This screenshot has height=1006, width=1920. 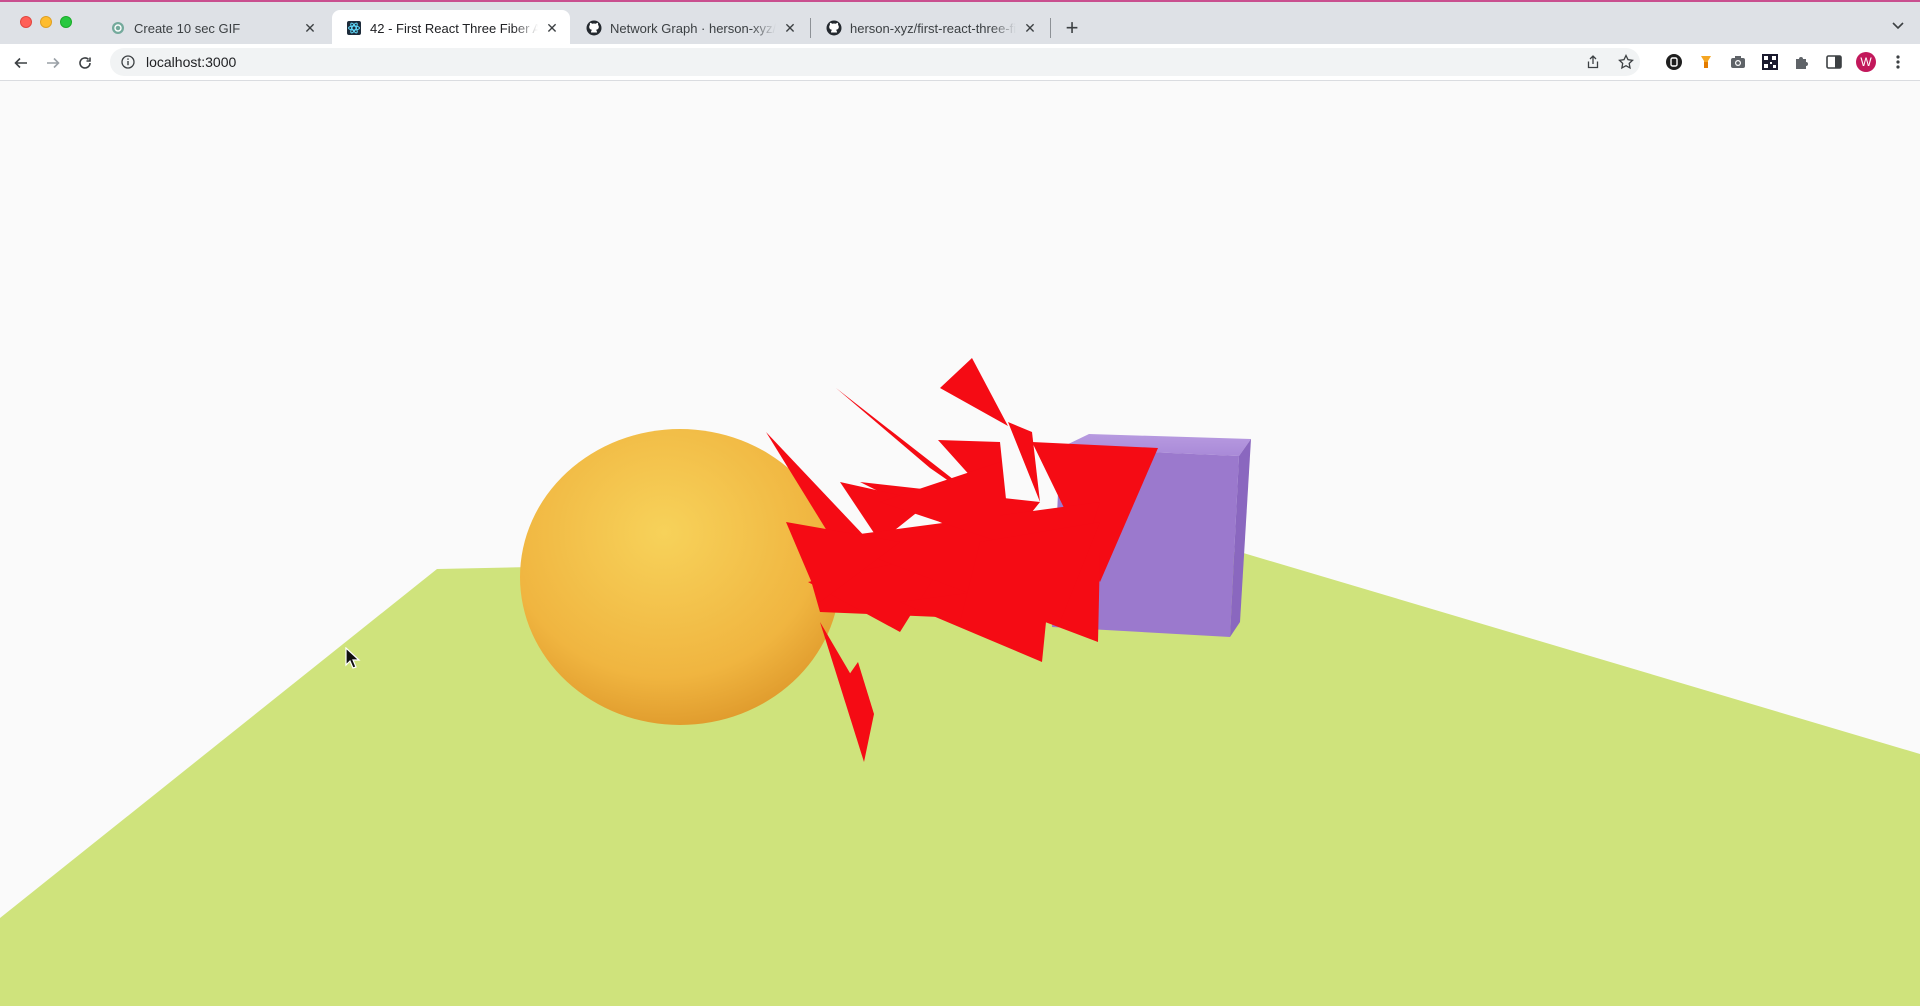 I want to click on mouse-cursor-icon, so click(x=353, y=658).